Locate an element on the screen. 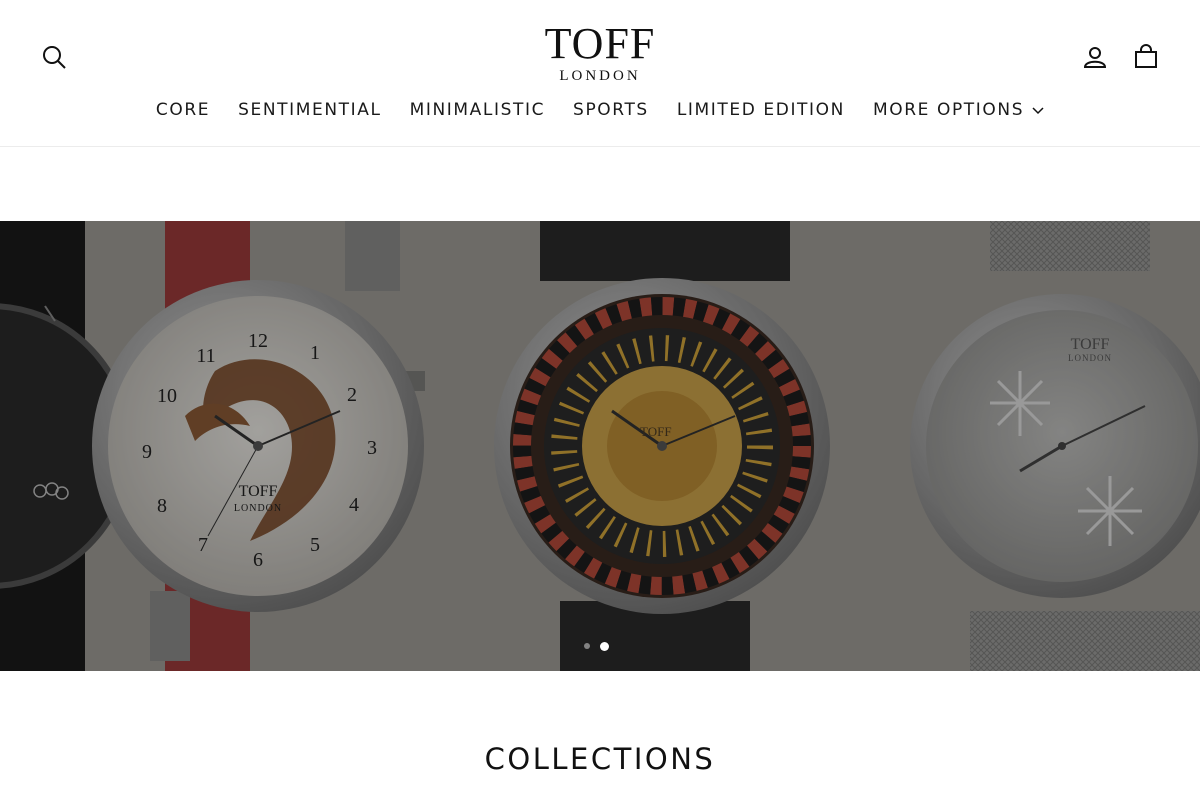 The height and width of the screenshot is (800, 1200). svg-text: 11 is located at coordinates (205, 356).